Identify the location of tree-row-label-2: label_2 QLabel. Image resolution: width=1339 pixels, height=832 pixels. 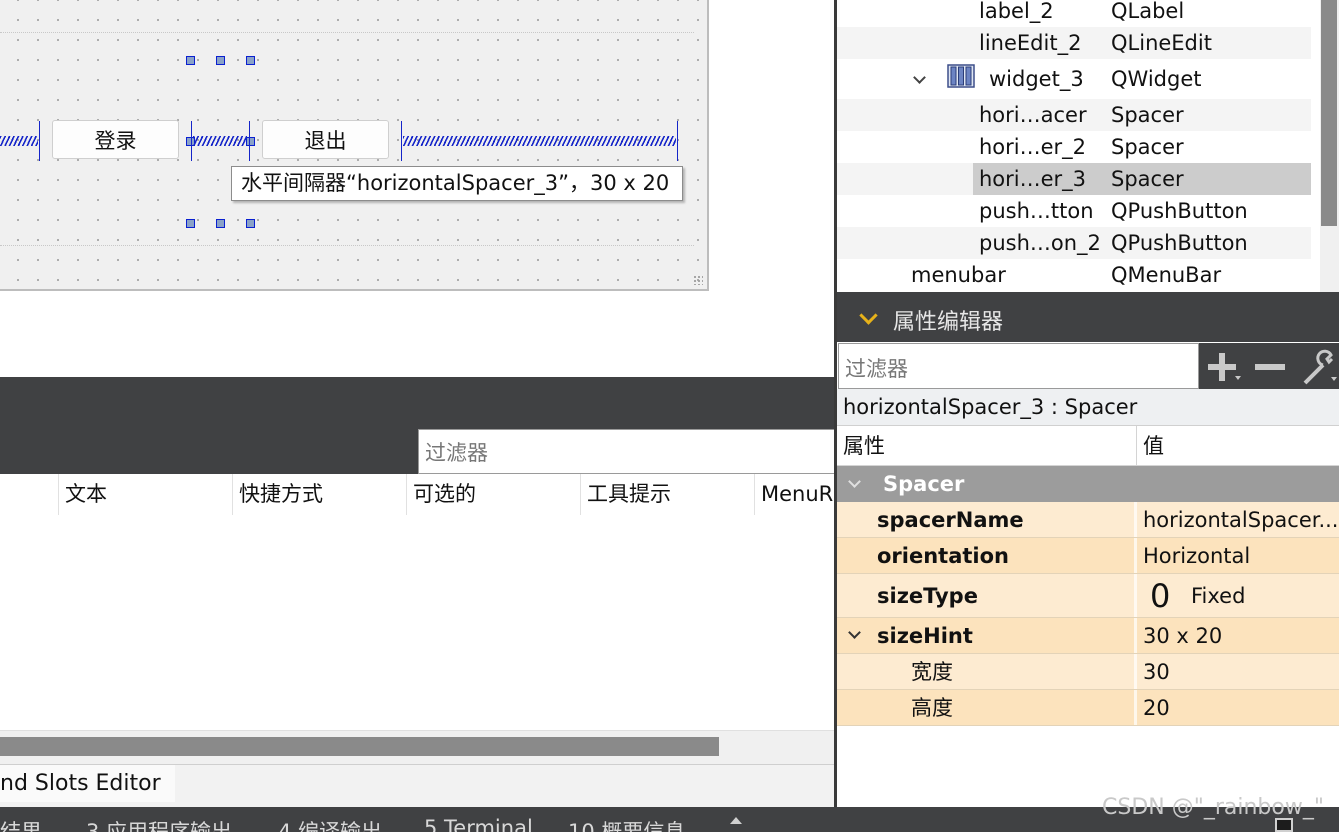
(1074, 13).